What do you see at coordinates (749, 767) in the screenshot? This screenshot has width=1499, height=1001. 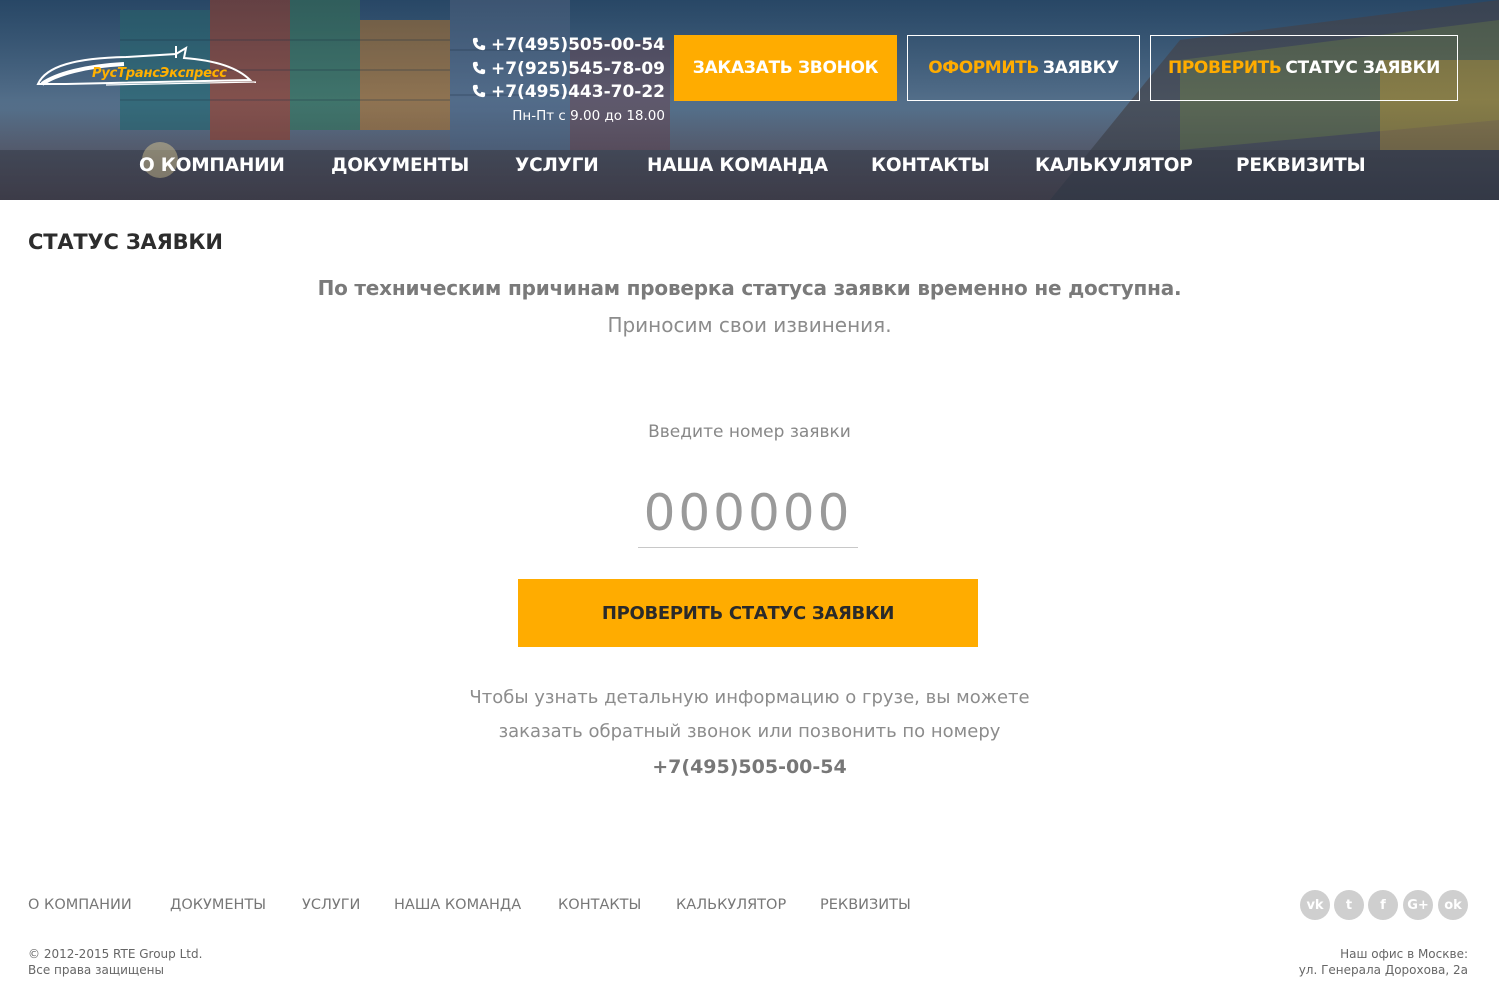 I see `info-phone-link: +7(495)505-00-54` at bounding box center [749, 767].